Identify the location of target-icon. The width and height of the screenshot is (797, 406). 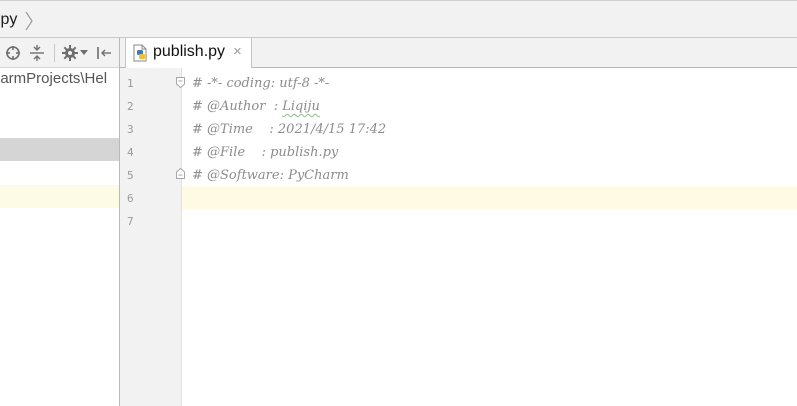
(13, 53).